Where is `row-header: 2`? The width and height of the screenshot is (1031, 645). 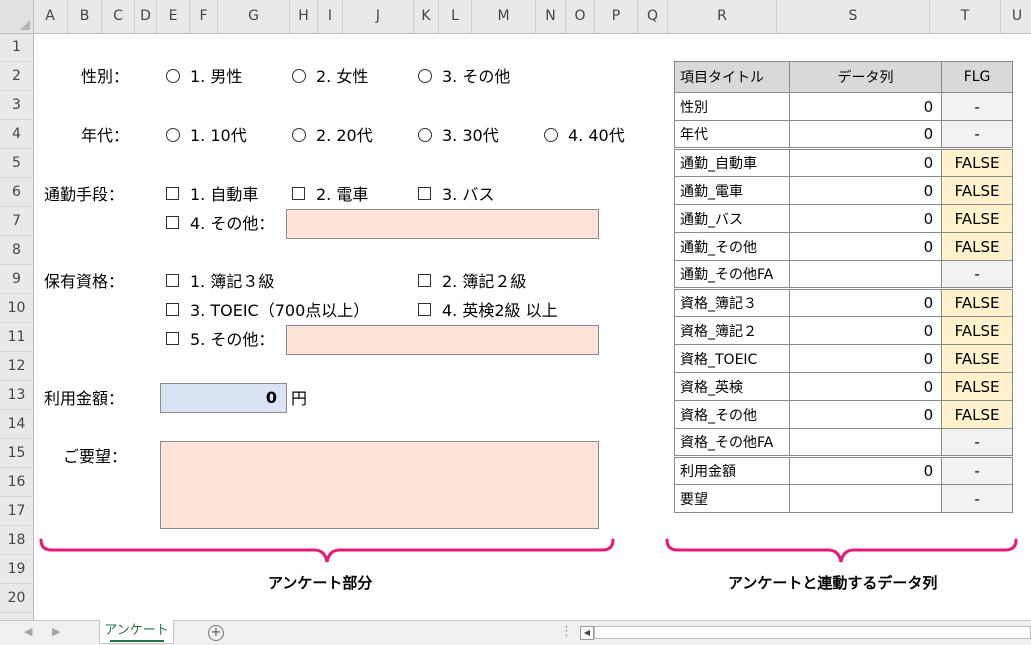 row-header: 2 is located at coordinates (16, 76).